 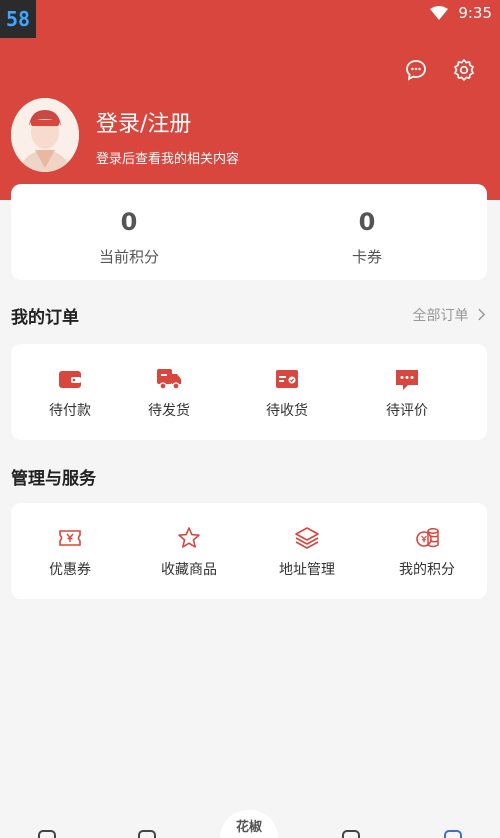 I want to click on truck-icon, so click(x=169, y=379).